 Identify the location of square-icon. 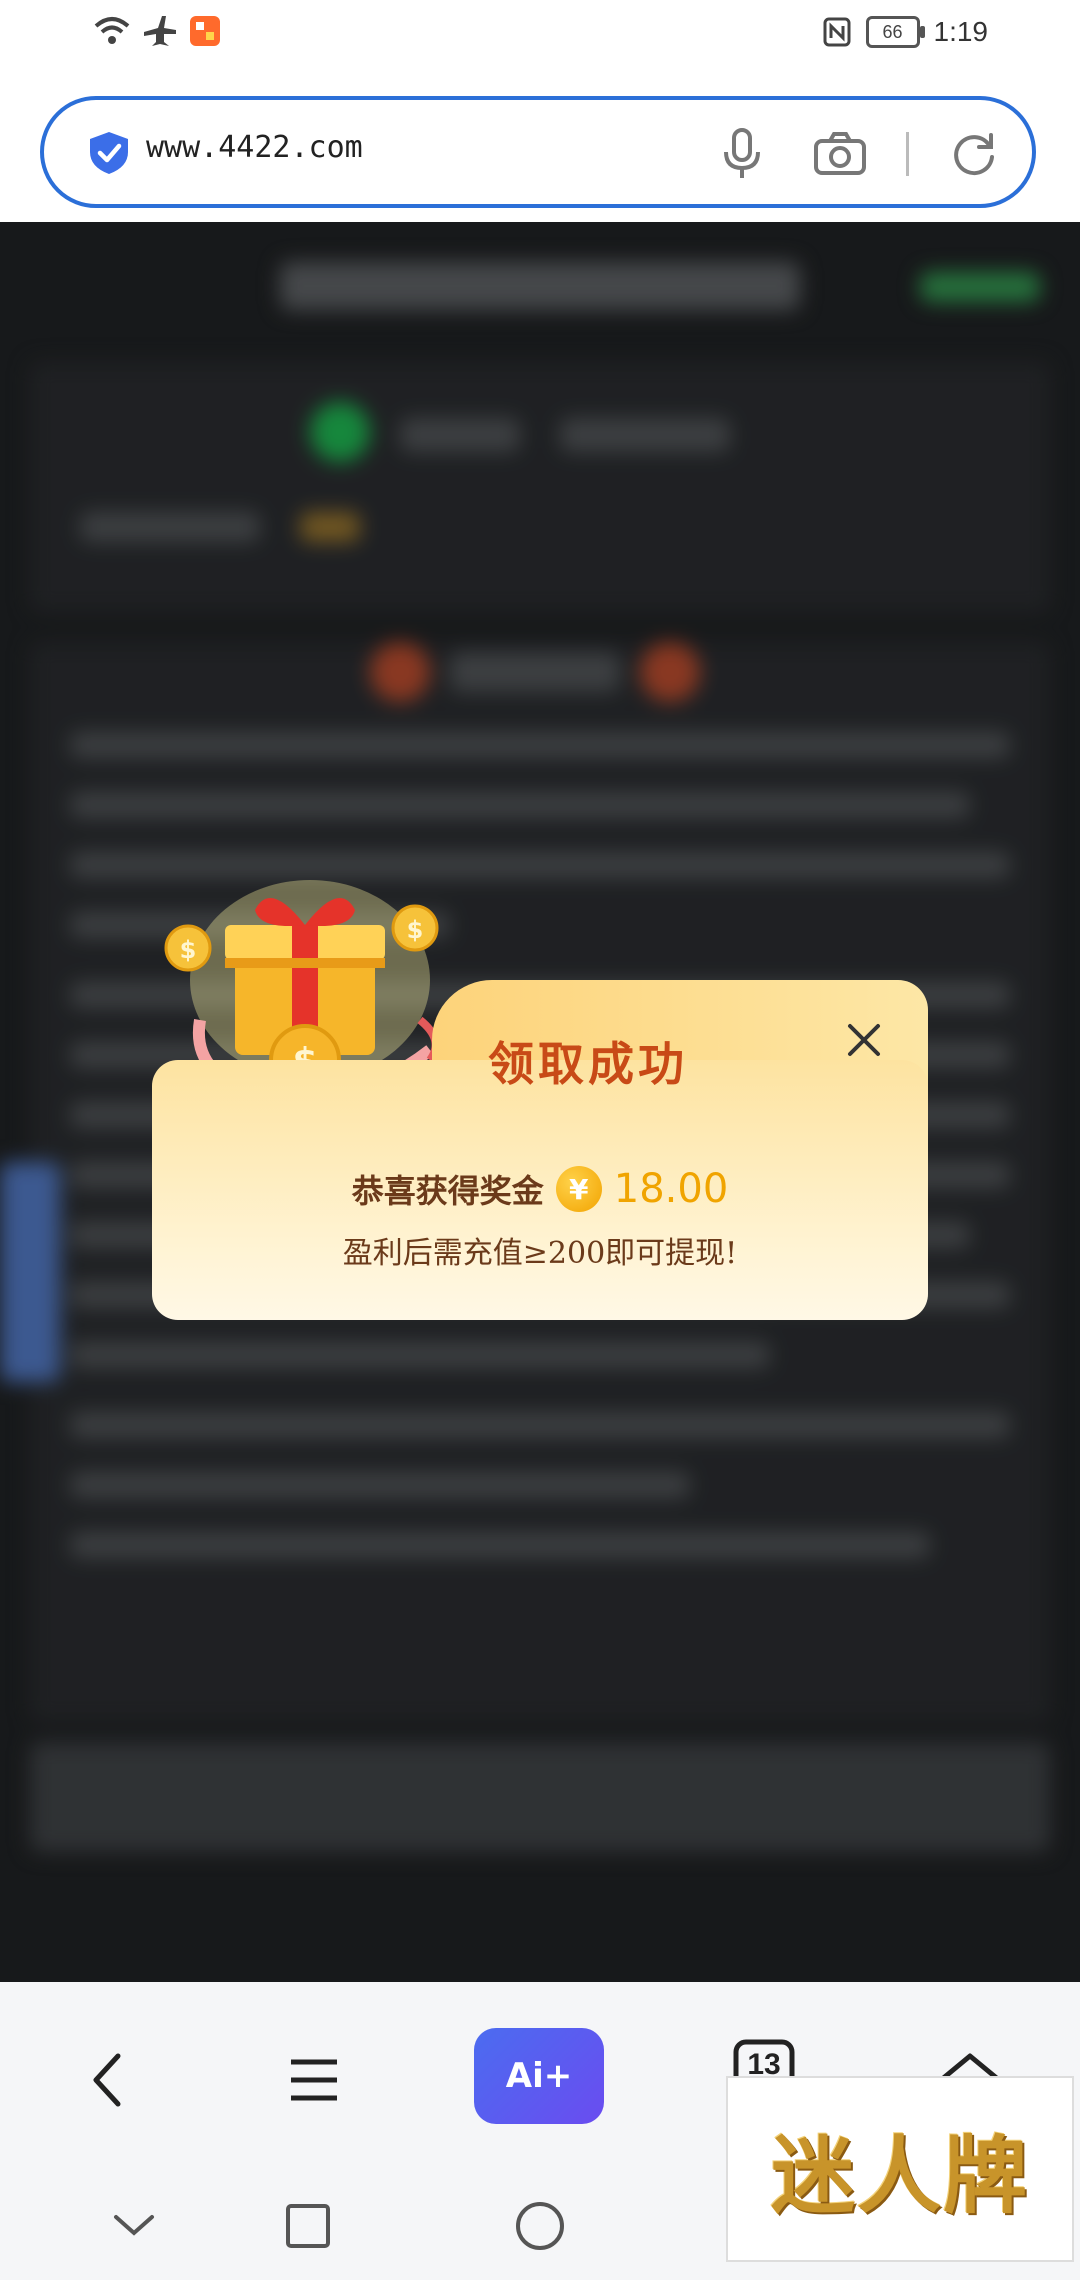
(308, 2226).